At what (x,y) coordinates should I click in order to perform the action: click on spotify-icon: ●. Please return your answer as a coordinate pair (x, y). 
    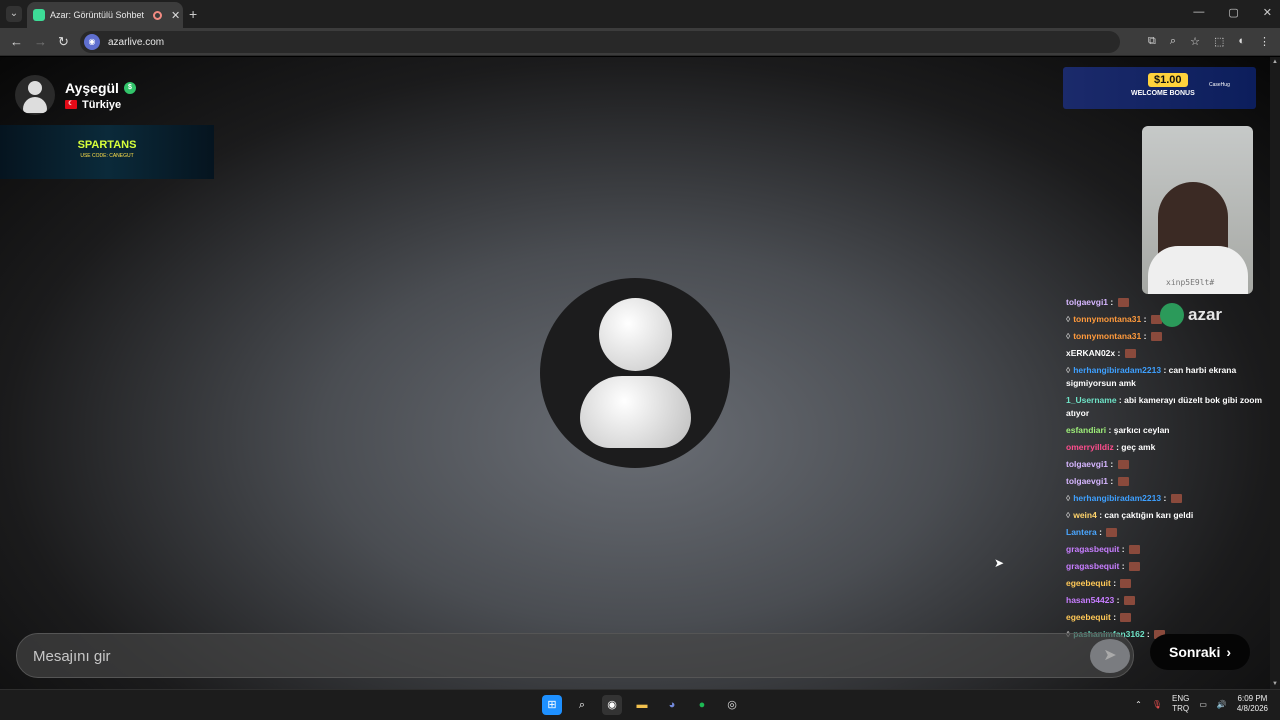
    Looking at the image, I should click on (702, 705).